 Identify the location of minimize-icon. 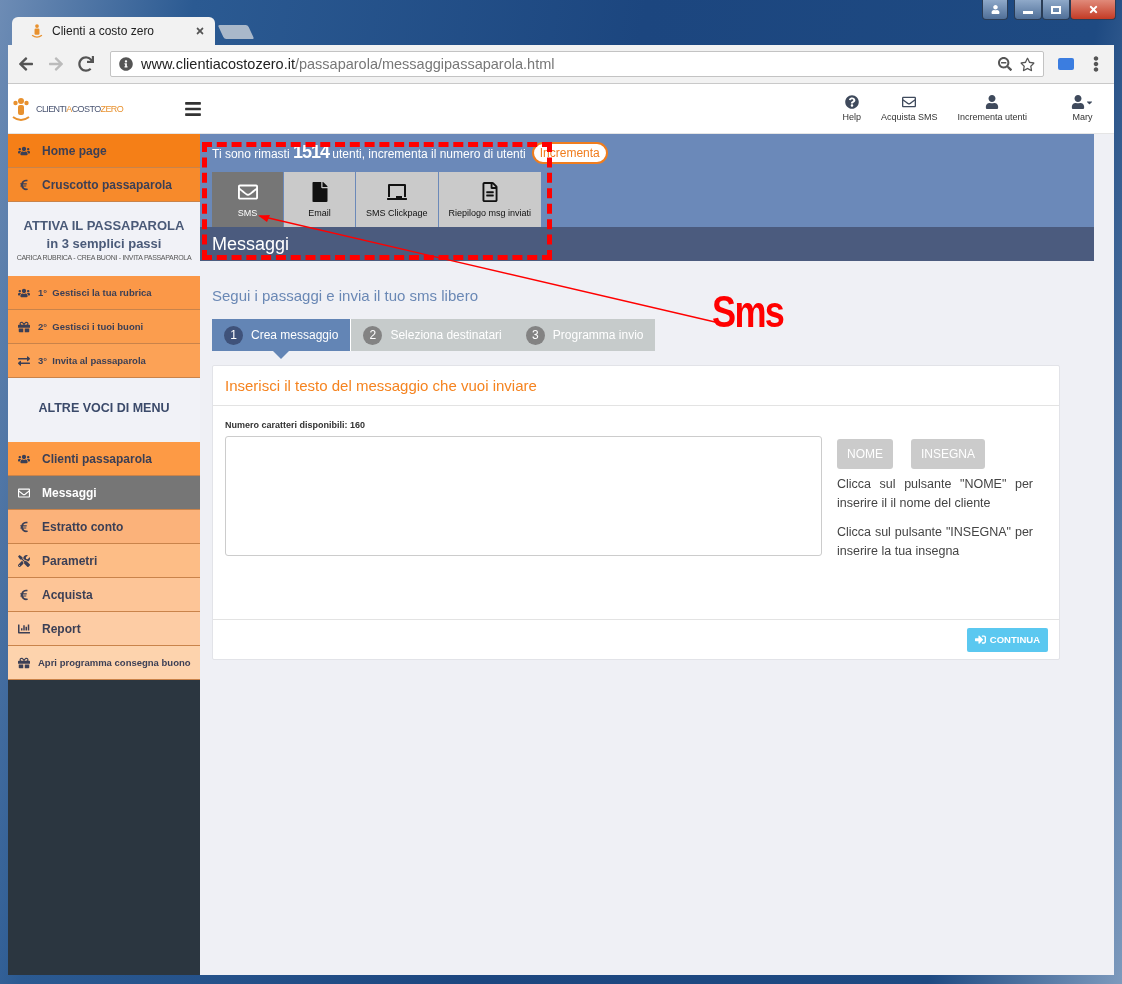
(1028, 12).